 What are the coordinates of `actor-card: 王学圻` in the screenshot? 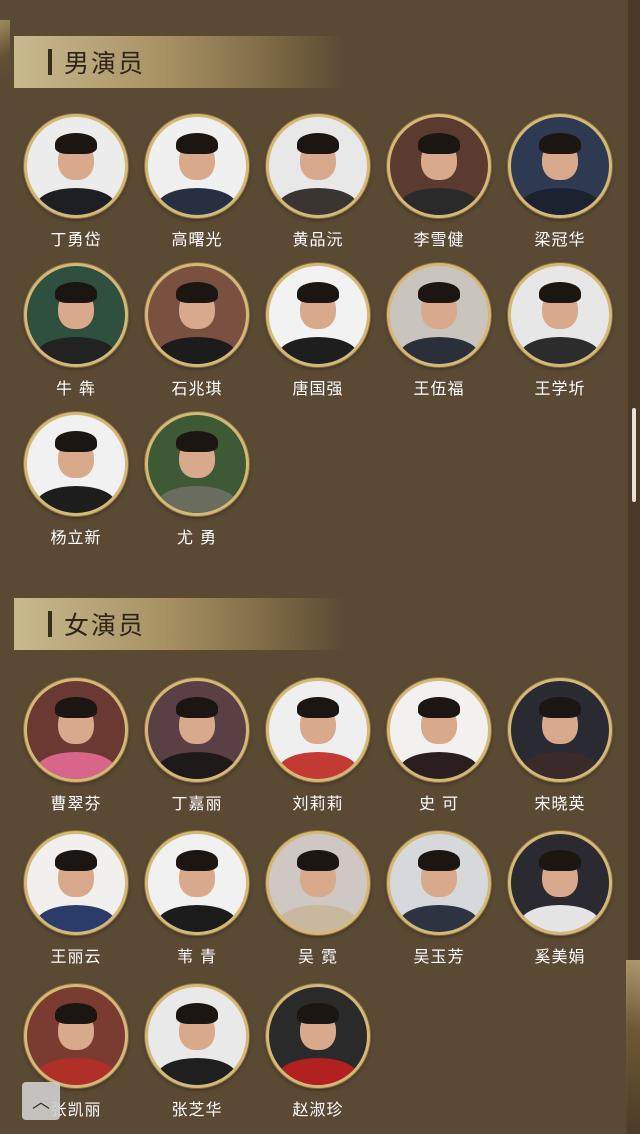 It's located at (560, 331).